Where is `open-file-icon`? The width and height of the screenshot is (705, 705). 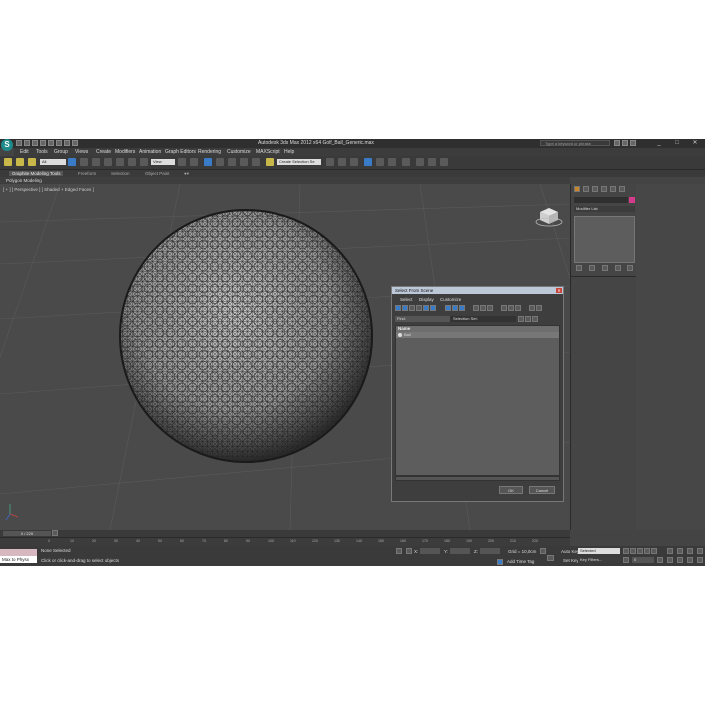 open-file-icon is located at coordinates (27, 143).